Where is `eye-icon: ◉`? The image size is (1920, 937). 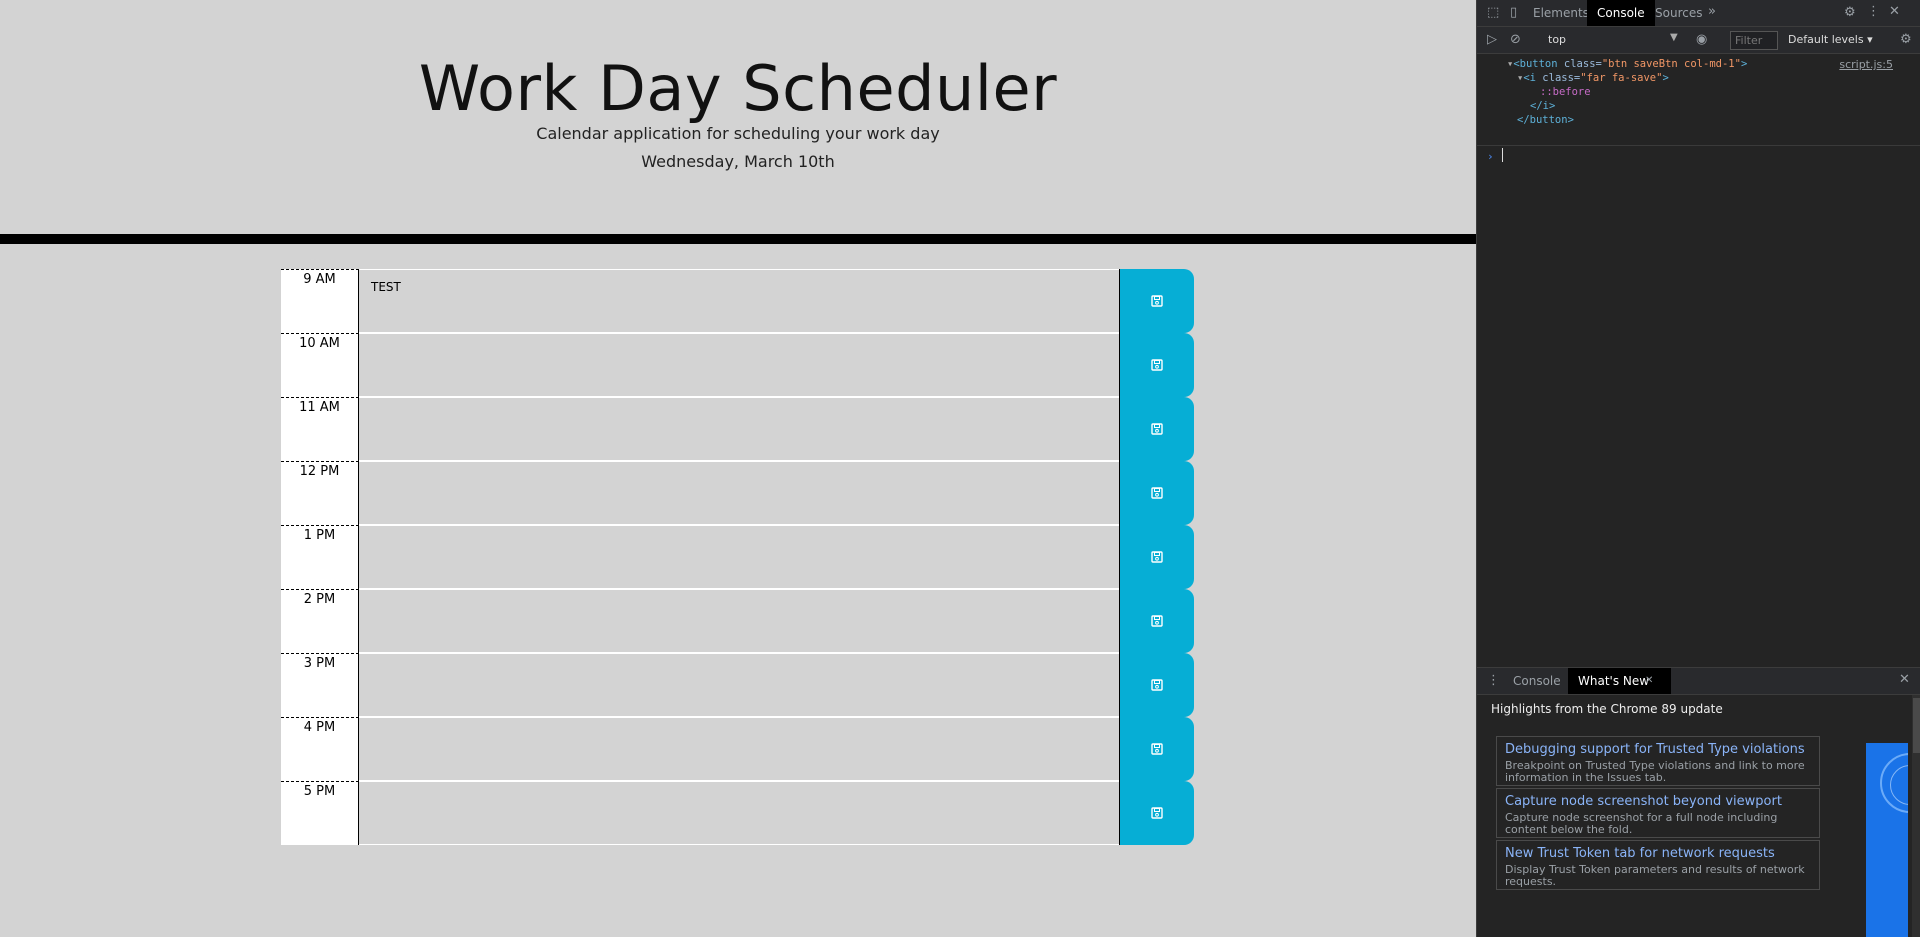
eye-icon: ◉ is located at coordinates (1701, 40).